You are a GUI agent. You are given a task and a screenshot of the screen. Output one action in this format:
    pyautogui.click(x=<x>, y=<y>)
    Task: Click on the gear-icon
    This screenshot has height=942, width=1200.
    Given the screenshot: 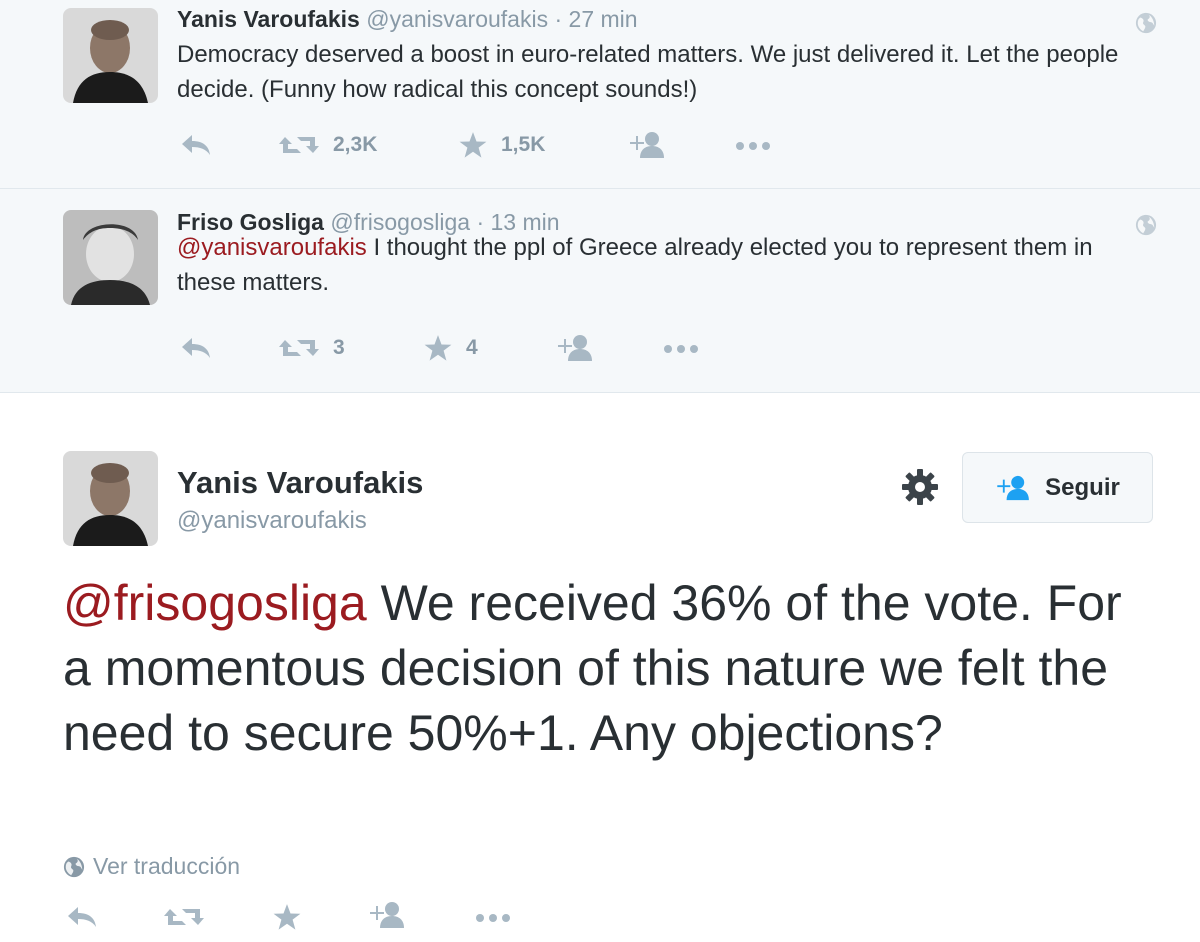 What is the action you would take?
    pyautogui.click(x=920, y=487)
    